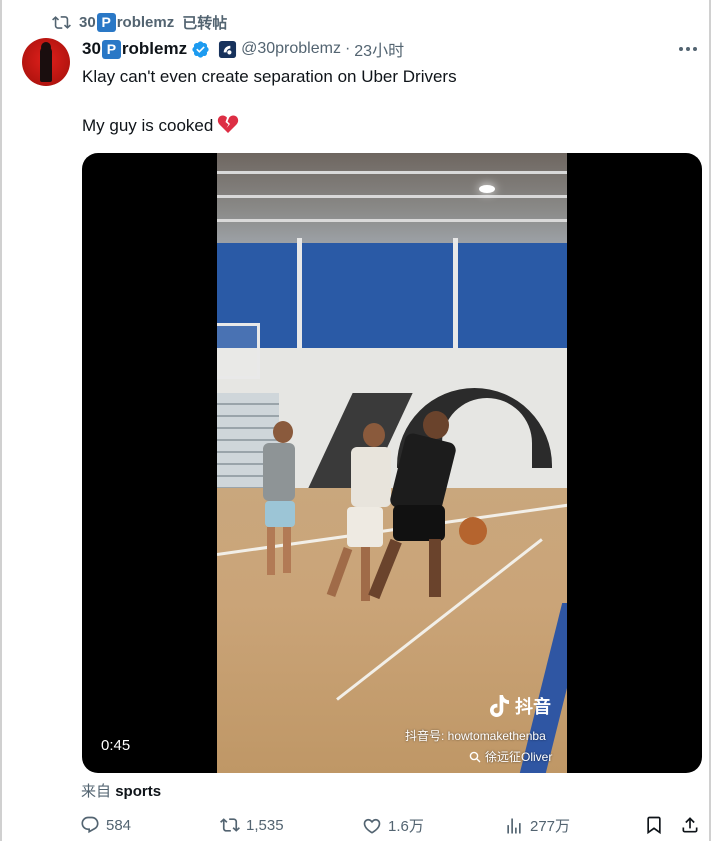 This screenshot has height=841, width=711. Describe the element at coordinates (87, 22) in the screenshot. I see `retweeter-name-prefix: 30` at that location.